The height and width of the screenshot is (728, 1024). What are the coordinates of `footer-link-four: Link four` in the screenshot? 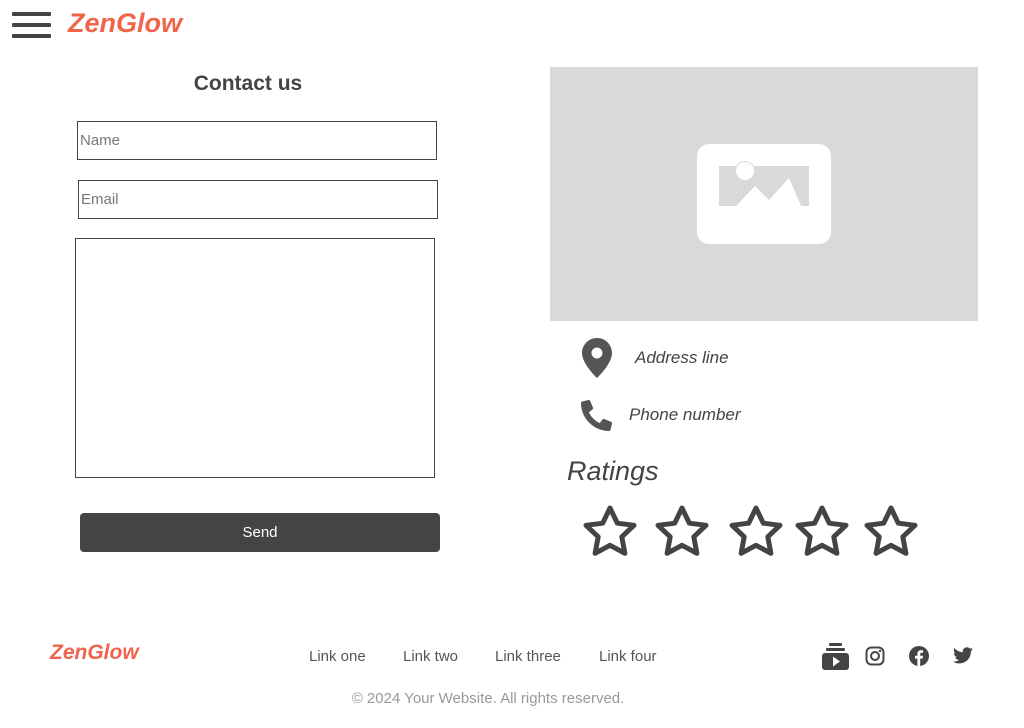 It's located at (628, 656).